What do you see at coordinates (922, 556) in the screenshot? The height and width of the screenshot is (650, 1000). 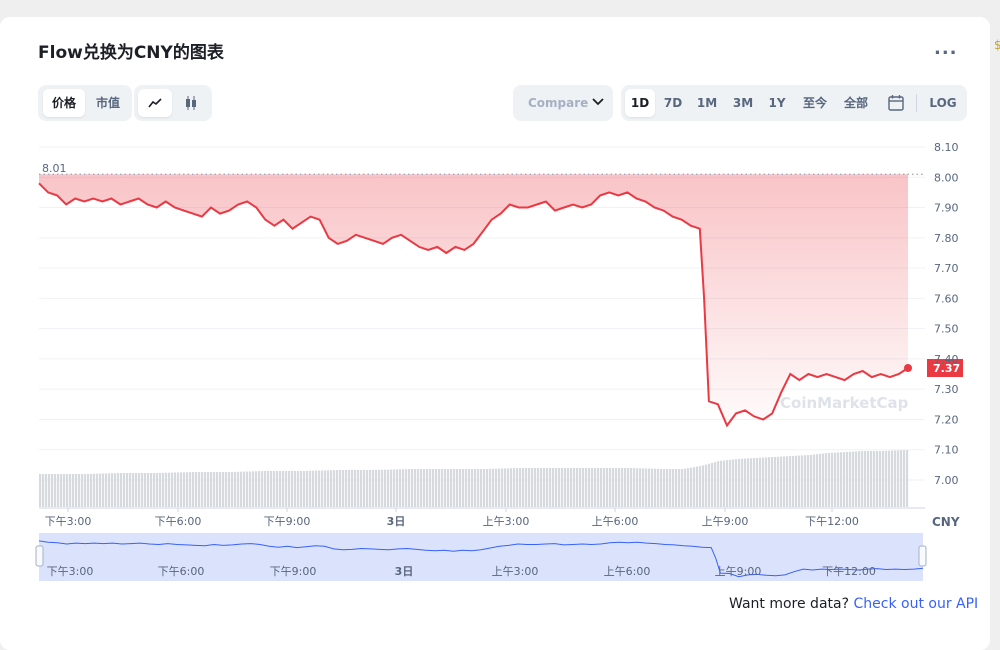 I see `navigator-right-handle` at bounding box center [922, 556].